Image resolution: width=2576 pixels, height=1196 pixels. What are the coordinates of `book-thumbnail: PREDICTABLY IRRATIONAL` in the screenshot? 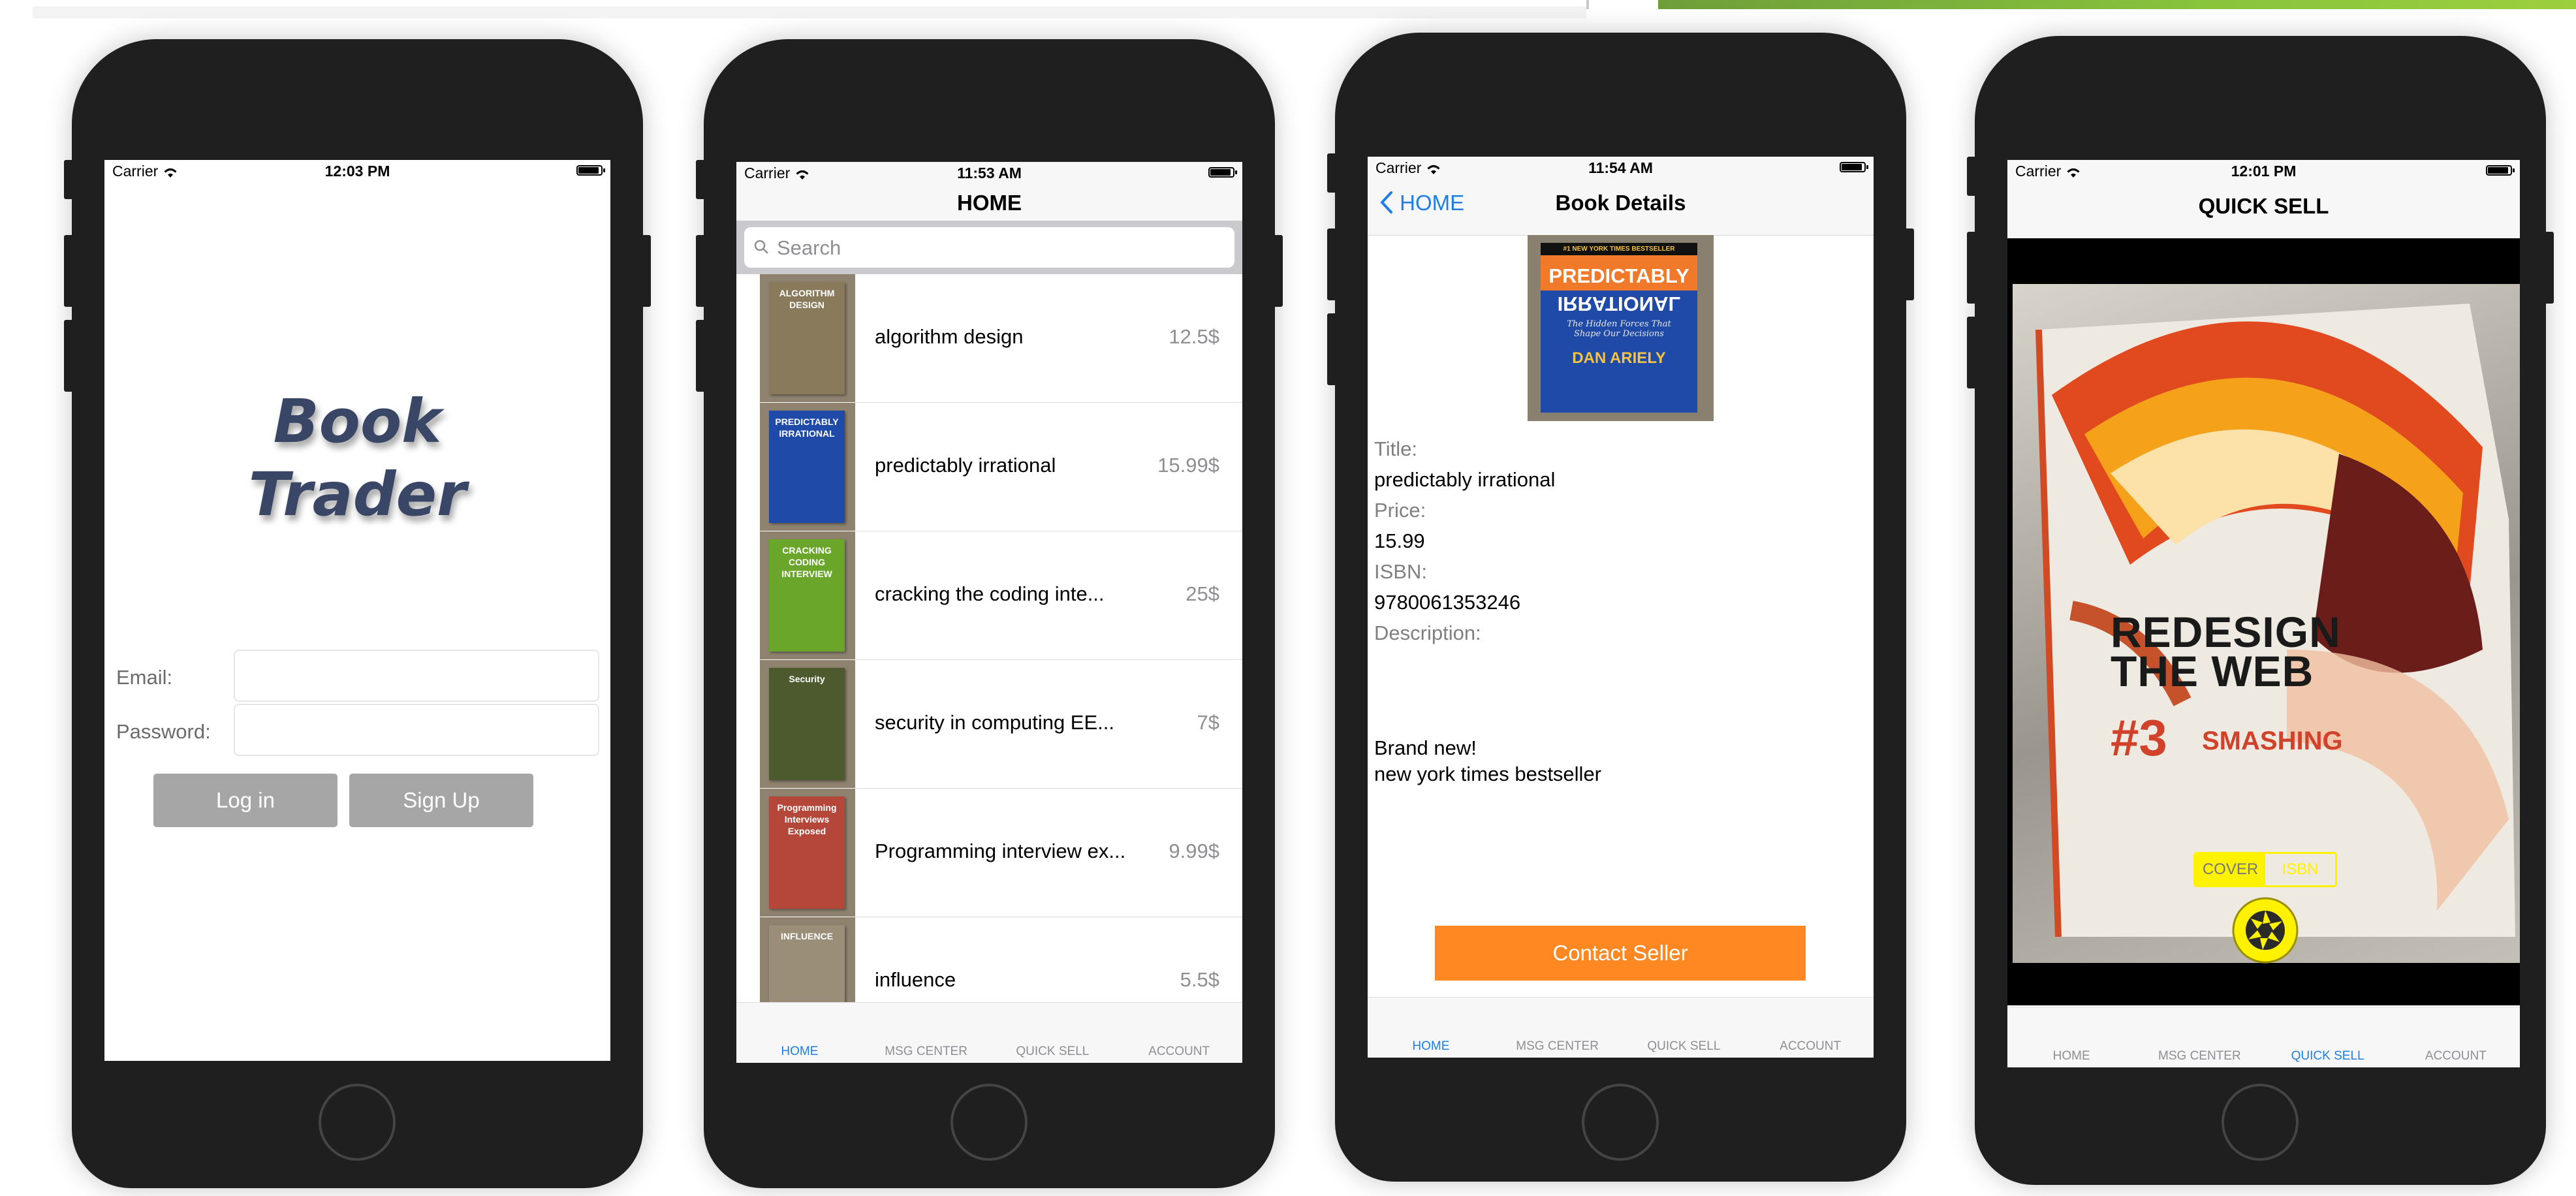 It's located at (808, 467).